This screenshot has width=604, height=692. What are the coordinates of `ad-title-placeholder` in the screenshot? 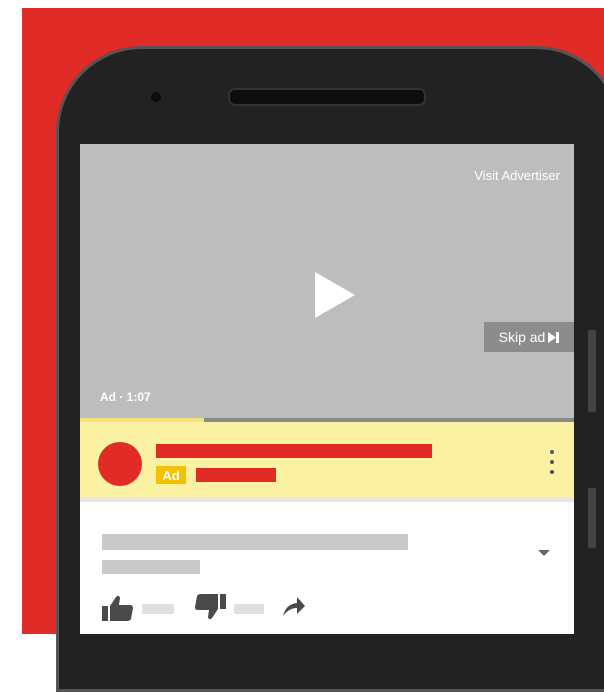 It's located at (294, 451).